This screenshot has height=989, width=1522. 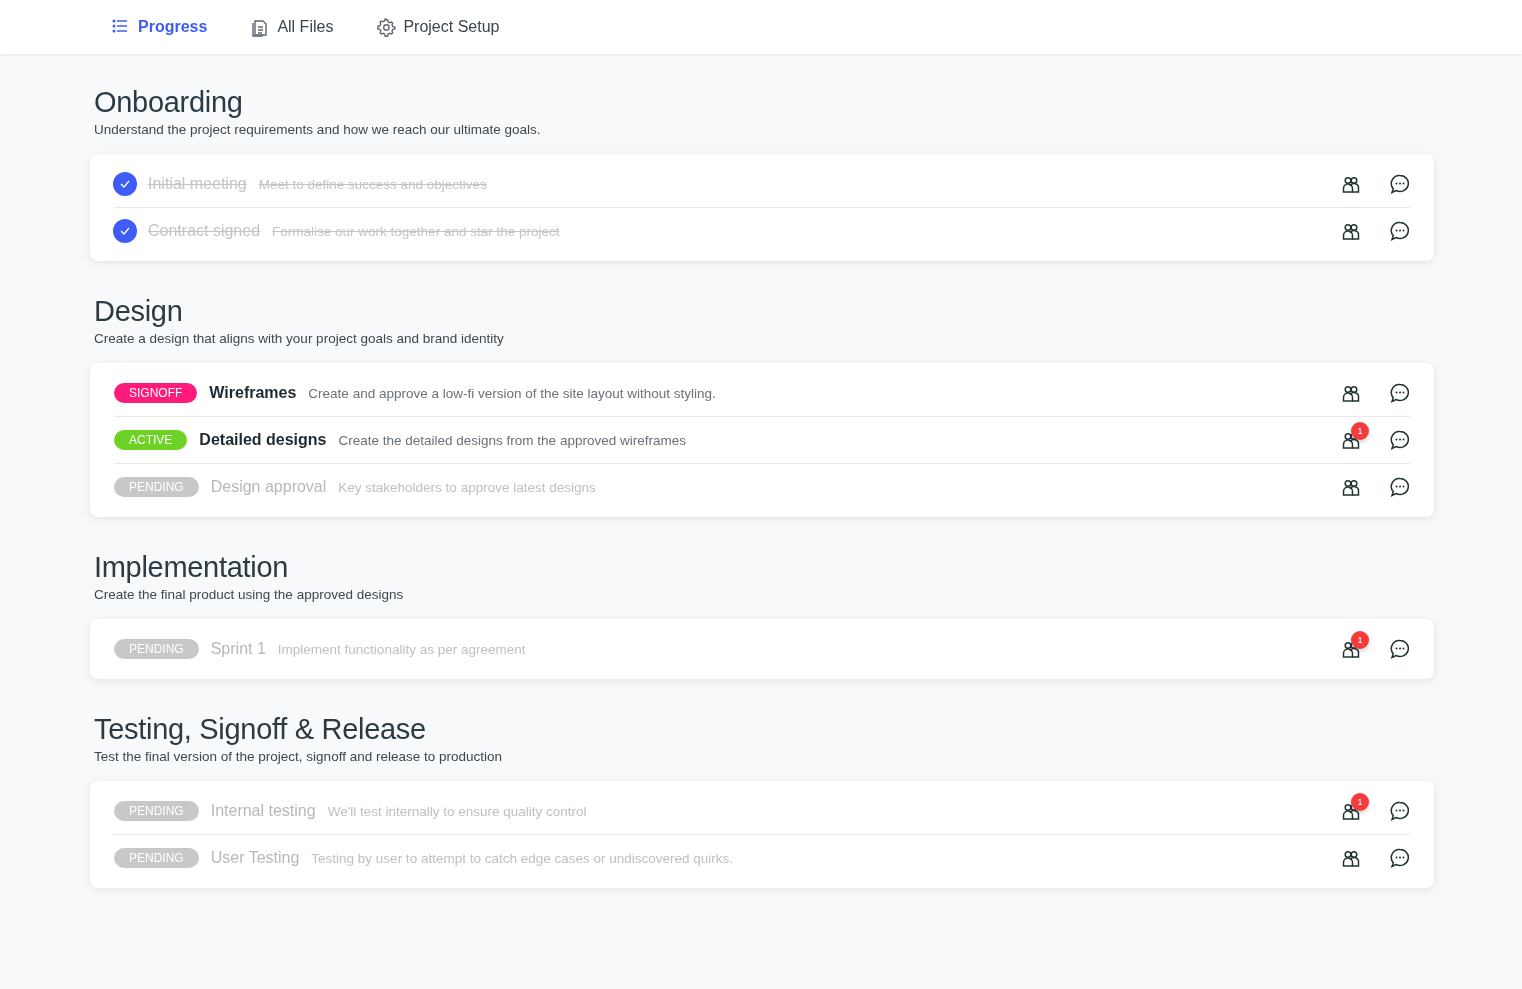 What do you see at coordinates (238, 649) in the screenshot?
I see `task-title: Sprint 1` at bounding box center [238, 649].